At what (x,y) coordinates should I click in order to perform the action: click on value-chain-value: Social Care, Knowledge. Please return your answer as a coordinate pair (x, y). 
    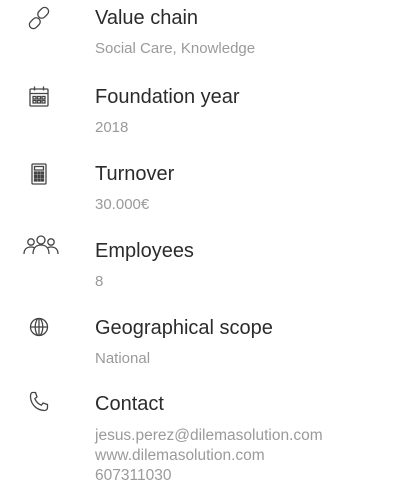
    Looking at the image, I should click on (175, 48).